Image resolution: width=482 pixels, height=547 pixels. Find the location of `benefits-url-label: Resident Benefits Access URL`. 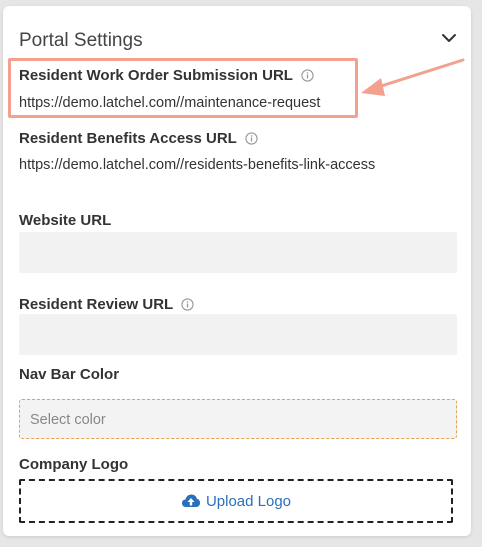

benefits-url-label: Resident Benefits Access URL is located at coordinates (138, 138).